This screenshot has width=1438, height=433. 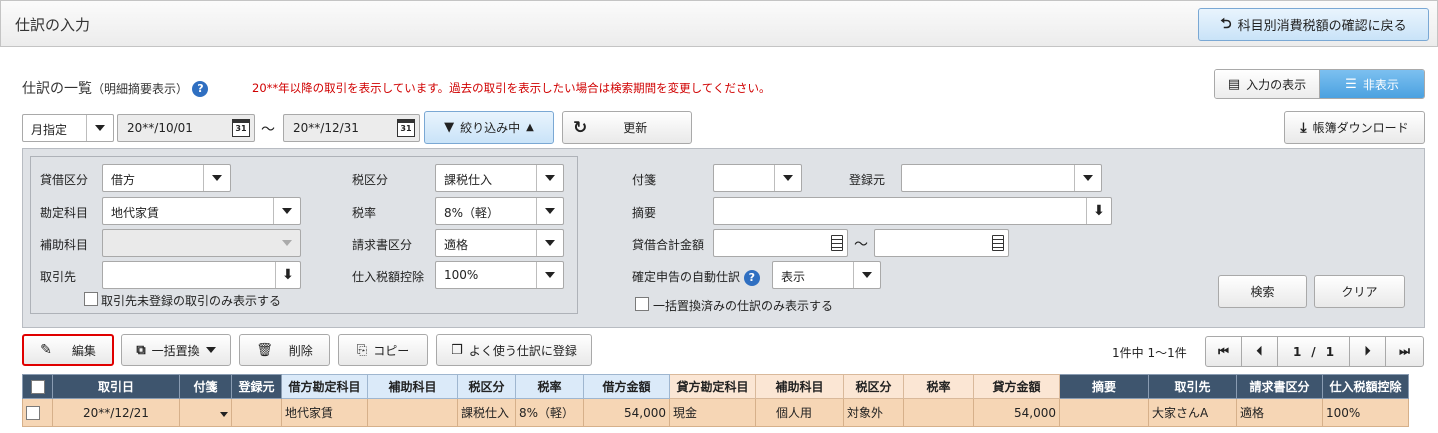 I want to click on tag-select, so click(x=757, y=178).